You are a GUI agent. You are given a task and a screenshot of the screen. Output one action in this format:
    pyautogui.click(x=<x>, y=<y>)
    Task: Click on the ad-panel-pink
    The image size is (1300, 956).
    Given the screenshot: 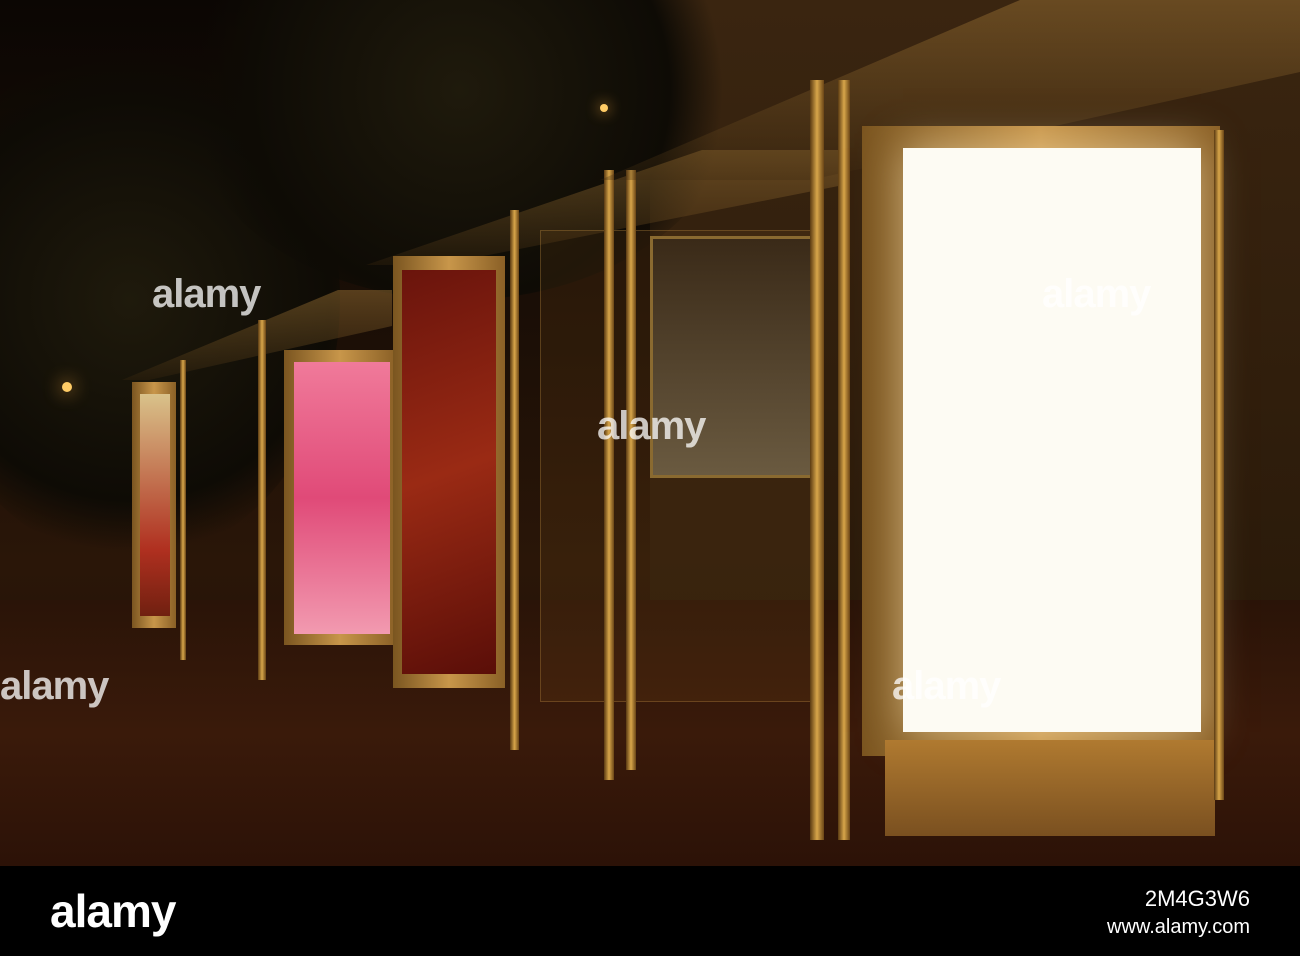 What is the action you would take?
    pyautogui.click(x=342, y=498)
    